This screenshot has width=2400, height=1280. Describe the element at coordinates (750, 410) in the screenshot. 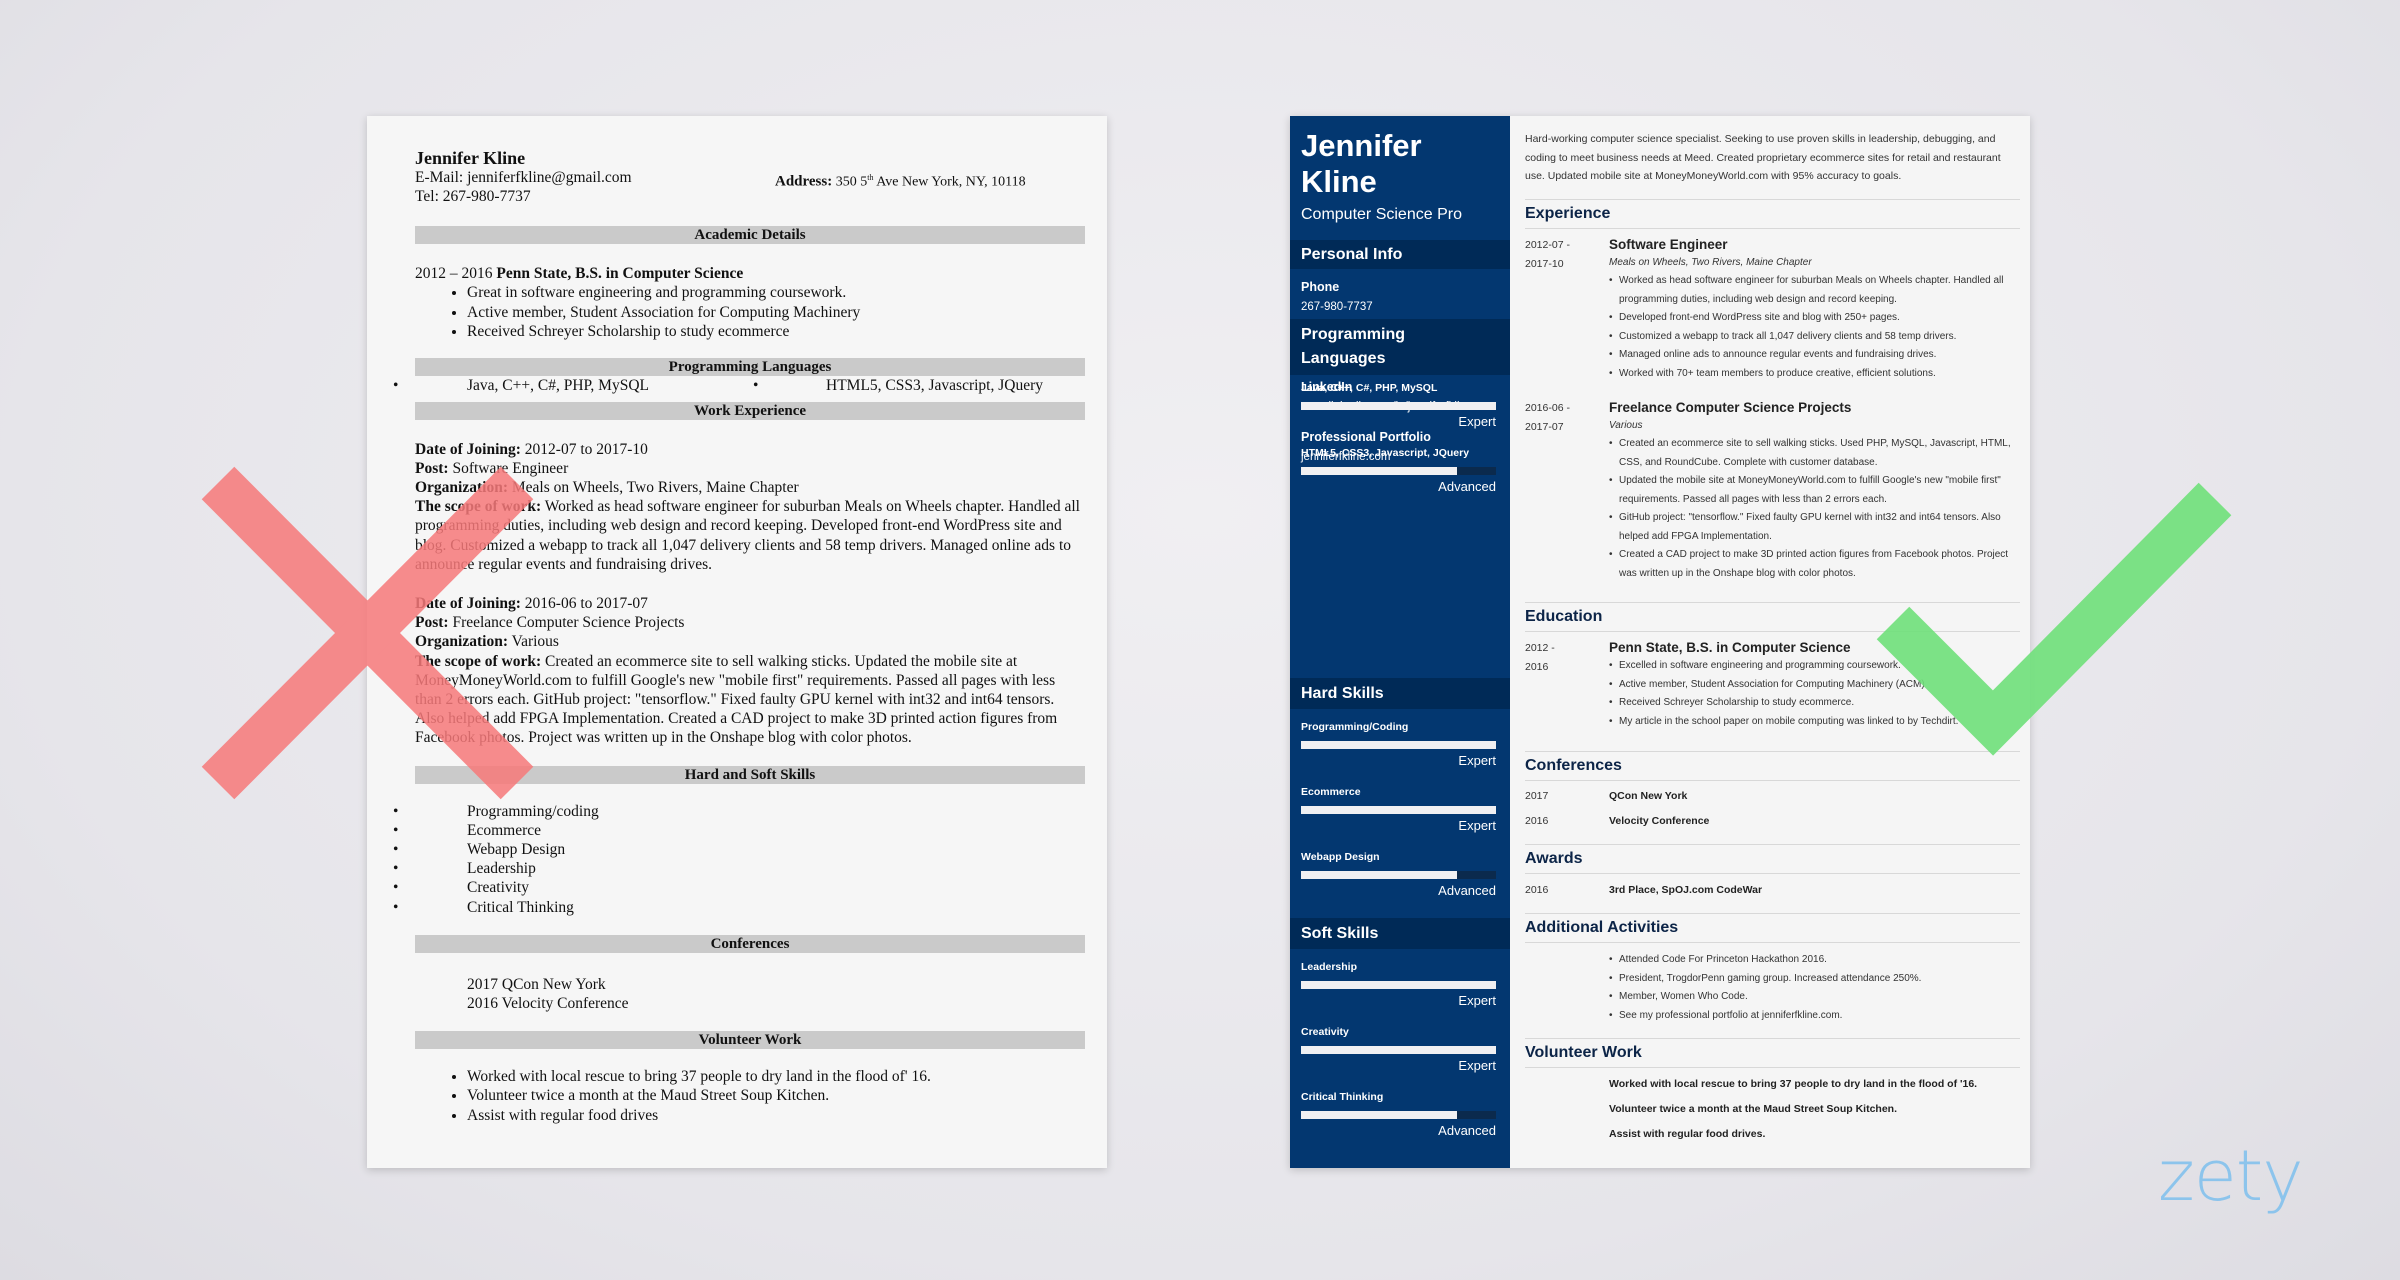

I see `section-bar-work: Work Experience` at that location.